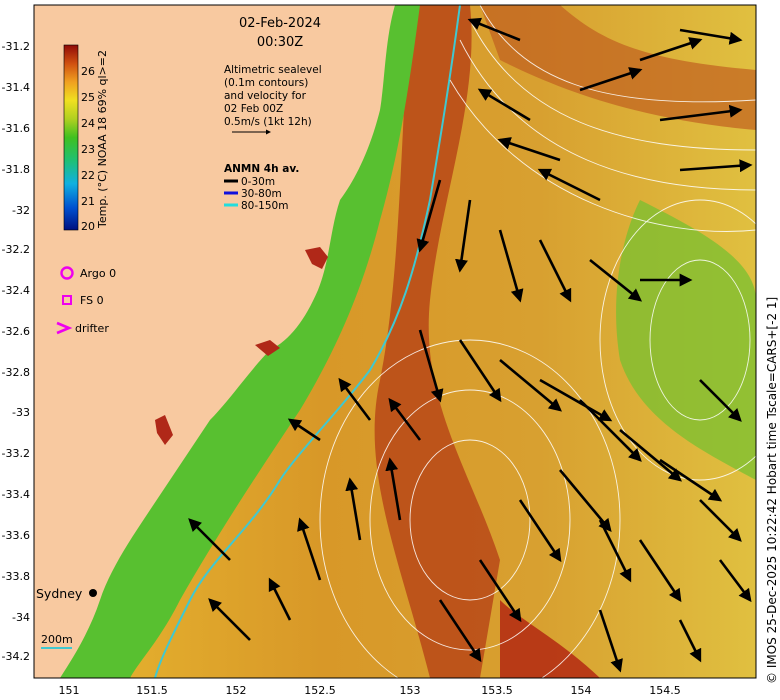  What do you see at coordinates (88, 226) in the screenshot?
I see `colorbar-tick: 20` at bounding box center [88, 226].